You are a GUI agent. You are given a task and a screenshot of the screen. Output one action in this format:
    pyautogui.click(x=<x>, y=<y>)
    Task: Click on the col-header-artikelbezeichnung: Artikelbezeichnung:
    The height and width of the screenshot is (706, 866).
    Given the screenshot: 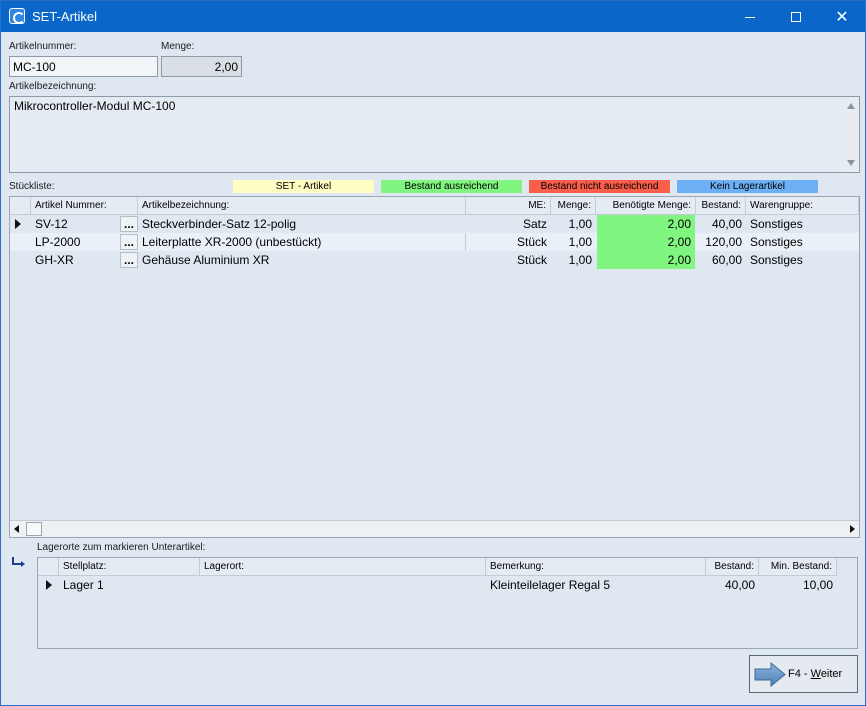 What is the action you would take?
    pyautogui.click(x=302, y=206)
    